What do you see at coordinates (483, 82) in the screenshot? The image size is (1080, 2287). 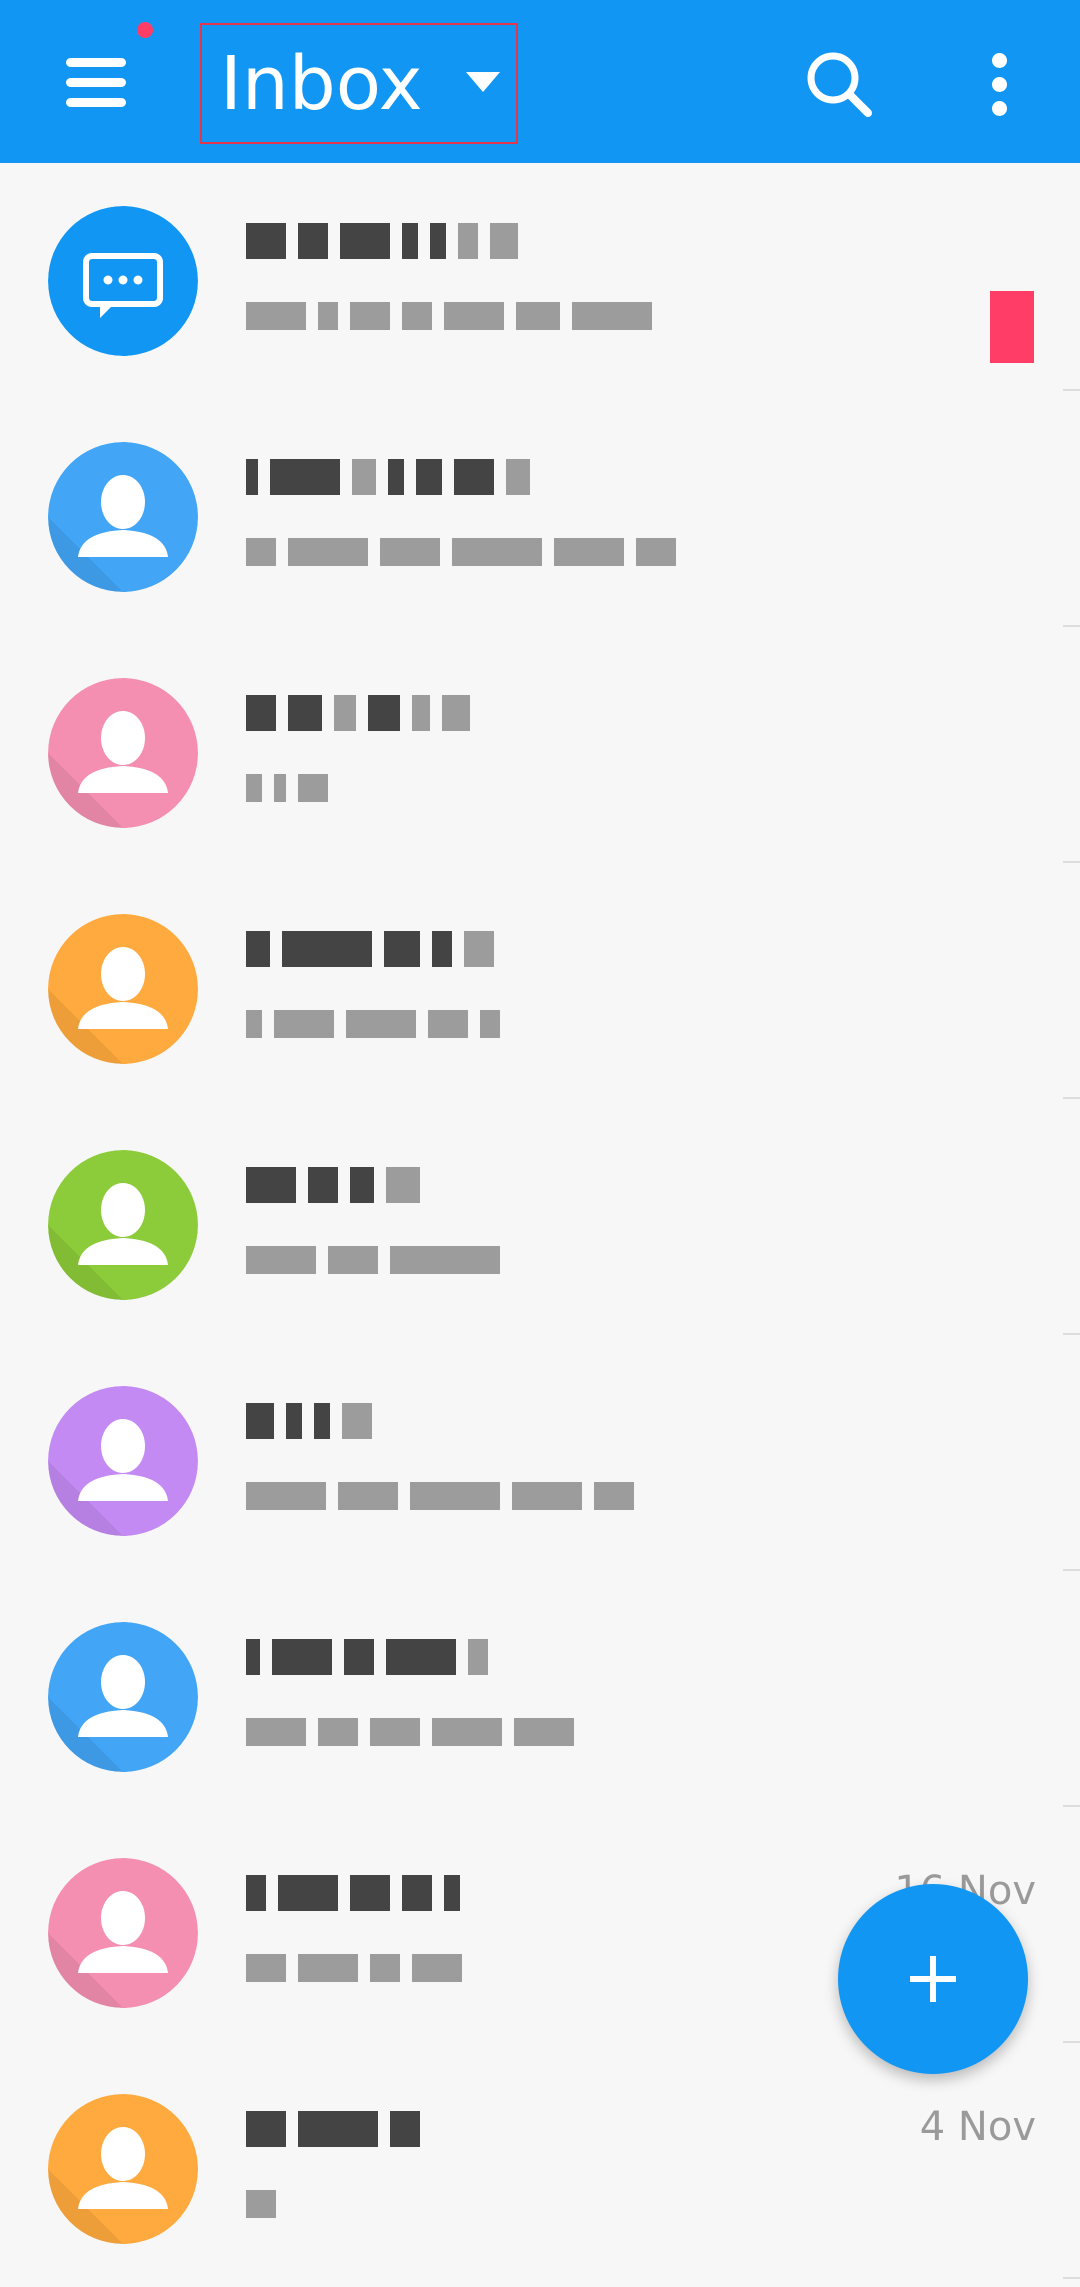 I see `dropdown-caret-icon` at bounding box center [483, 82].